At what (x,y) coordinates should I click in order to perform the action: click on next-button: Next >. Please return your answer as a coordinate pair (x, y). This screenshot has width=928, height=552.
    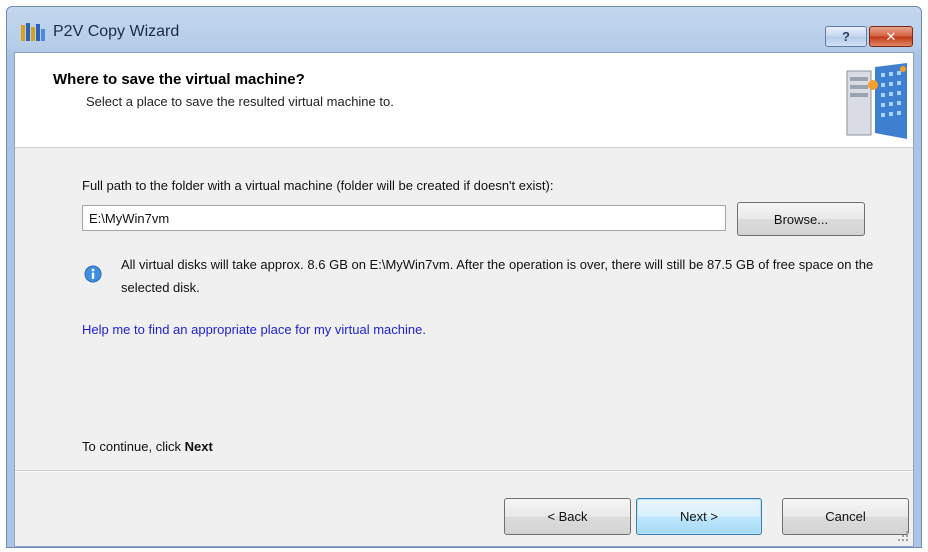
    Looking at the image, I should click on (699, 516).